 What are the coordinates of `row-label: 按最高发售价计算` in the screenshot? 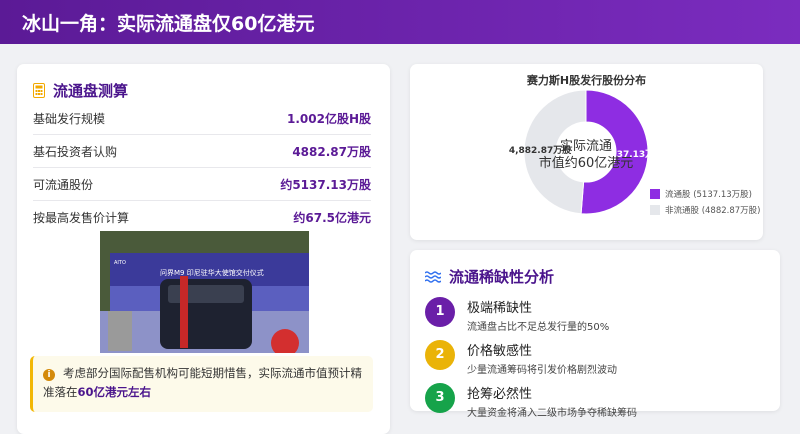 It's located at (81, 218).